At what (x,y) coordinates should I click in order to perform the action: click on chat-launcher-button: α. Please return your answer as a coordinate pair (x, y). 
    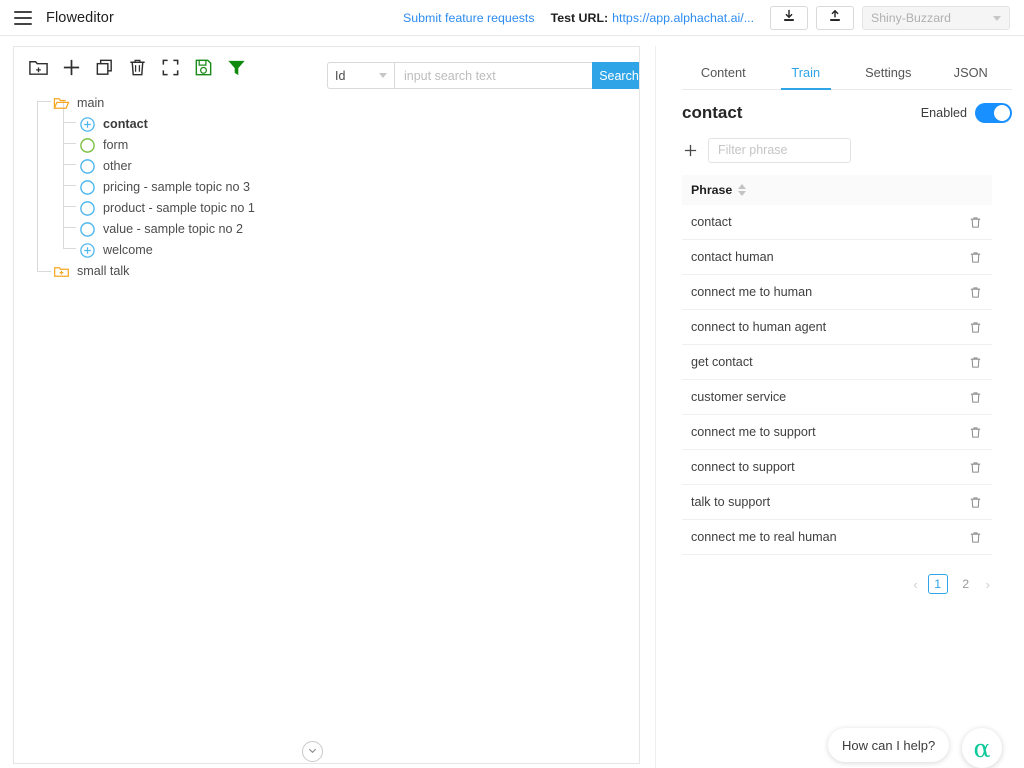
    Looking at the image, I should click on (982, 748).